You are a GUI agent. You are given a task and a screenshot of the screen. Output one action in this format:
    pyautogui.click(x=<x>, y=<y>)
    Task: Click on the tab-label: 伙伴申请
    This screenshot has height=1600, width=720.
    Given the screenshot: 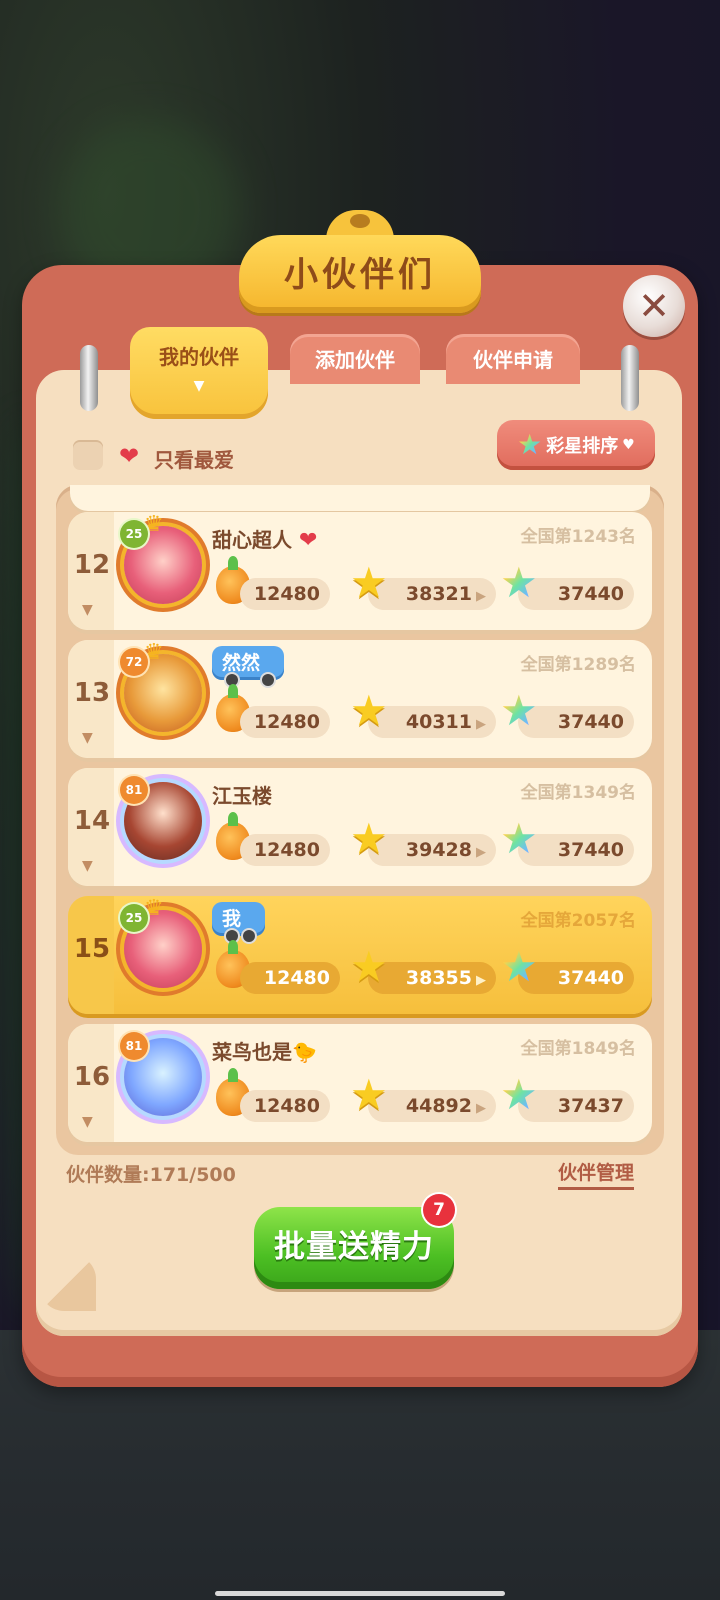 What is the action you would take?
    pyautogui.click(x=513, y=360)
    